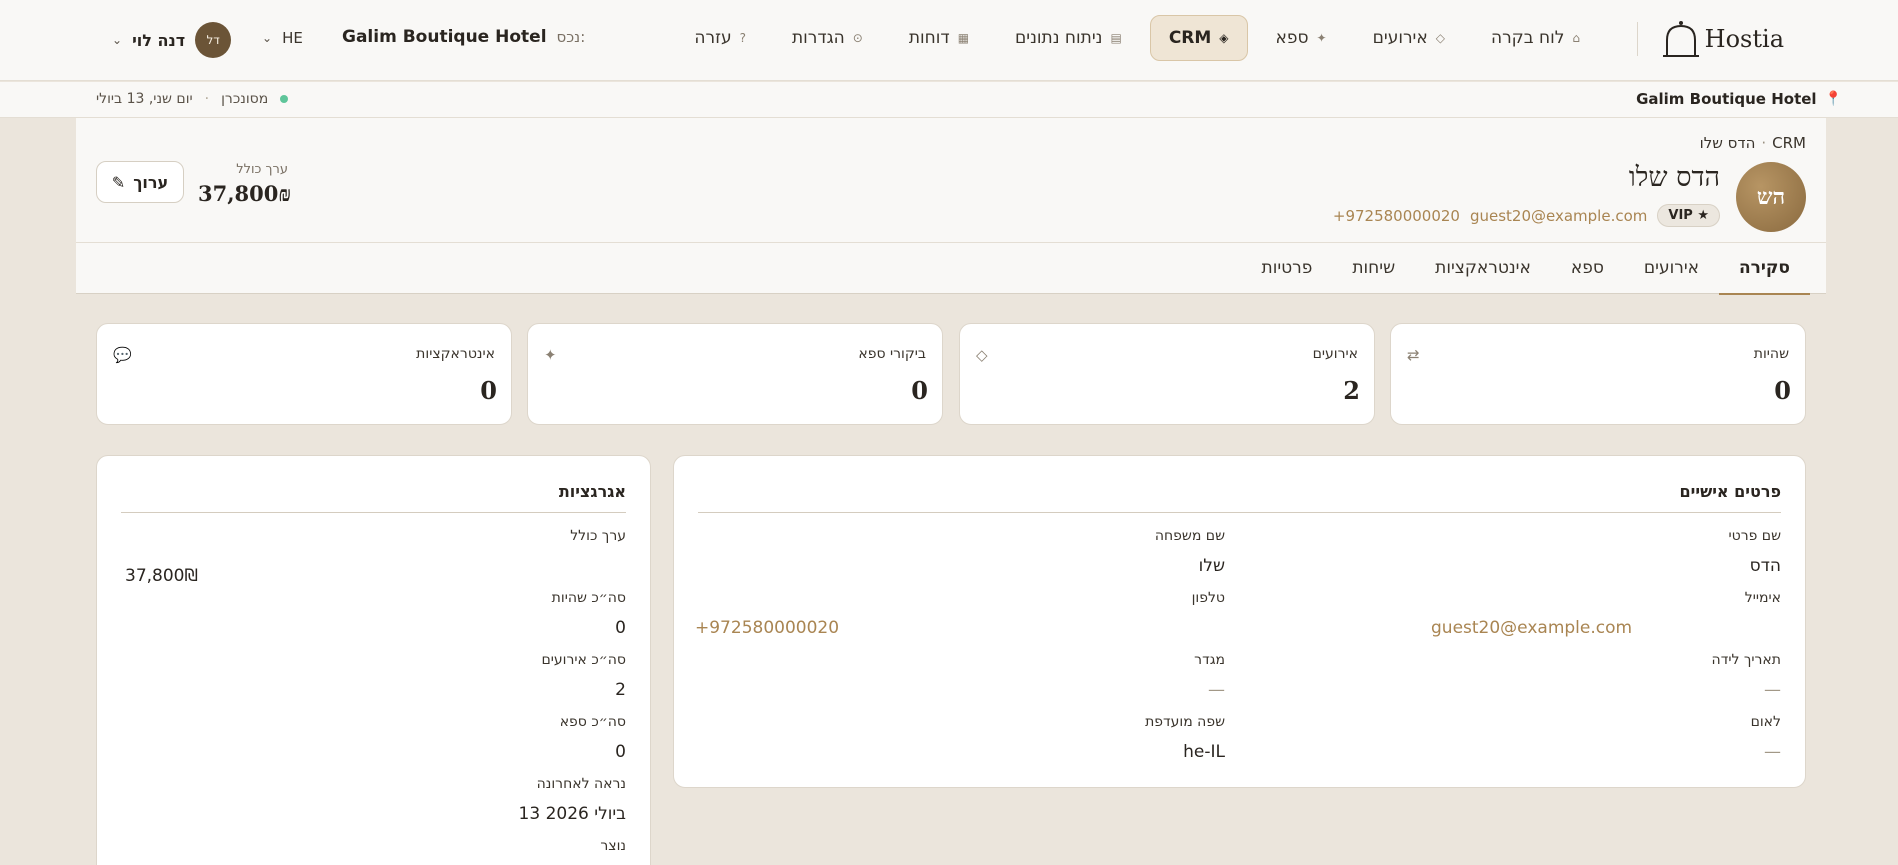 This screenshot has height=865, width=1898. I want to click on breadcrumb: CRM · הדס שלו, so click(1753, 143).